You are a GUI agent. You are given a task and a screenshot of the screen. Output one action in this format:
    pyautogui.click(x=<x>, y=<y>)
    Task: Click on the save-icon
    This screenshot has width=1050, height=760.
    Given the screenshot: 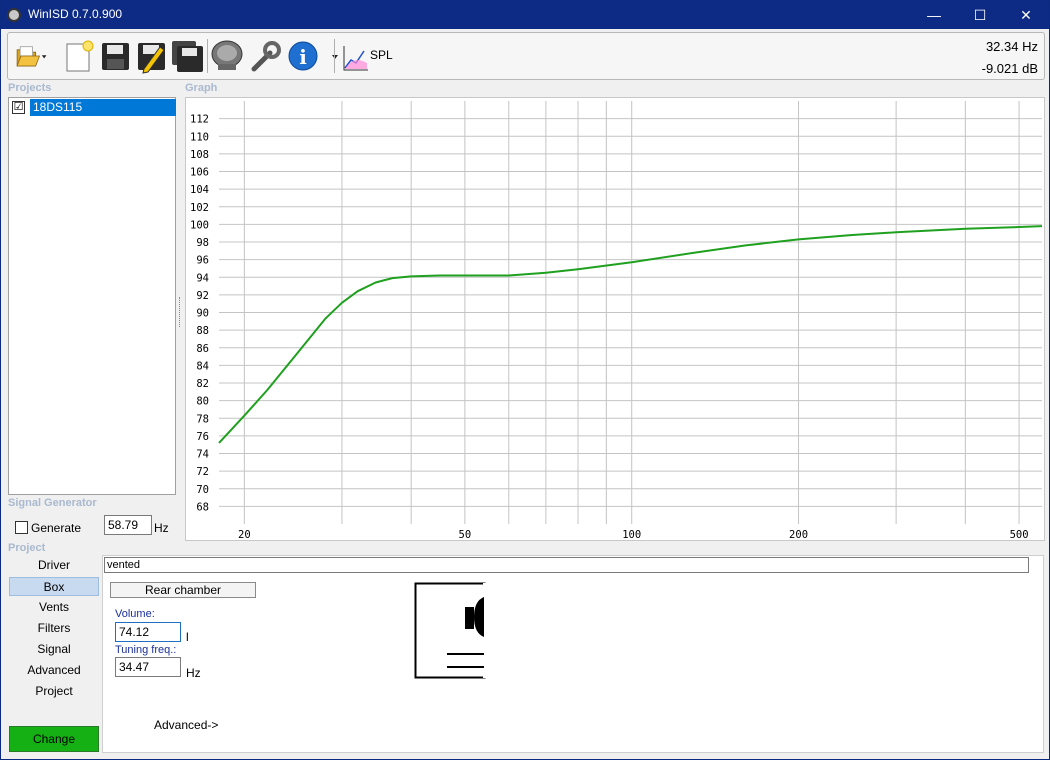 What is the action you would take?
    pyautogui.click(x=115, y=56)
    